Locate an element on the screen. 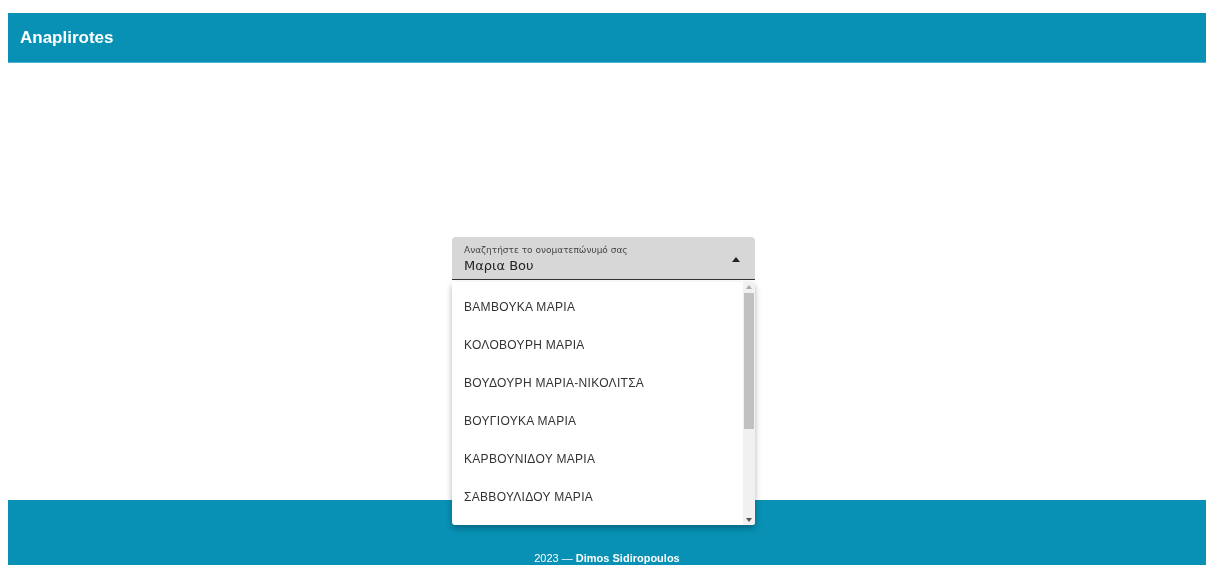 This screenshot has height=565, width=1206. caret-icon is located at coordinates (736, 259).